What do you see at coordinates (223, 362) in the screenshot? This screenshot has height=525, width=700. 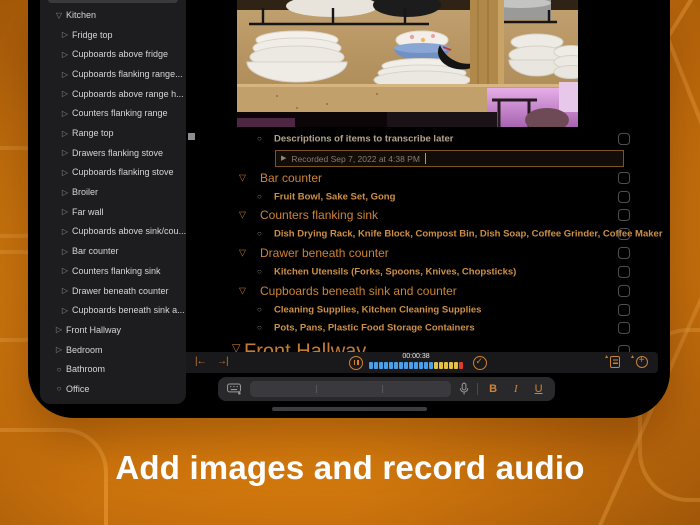 I see `indent-button: →|` at bounding box center [223, 362].